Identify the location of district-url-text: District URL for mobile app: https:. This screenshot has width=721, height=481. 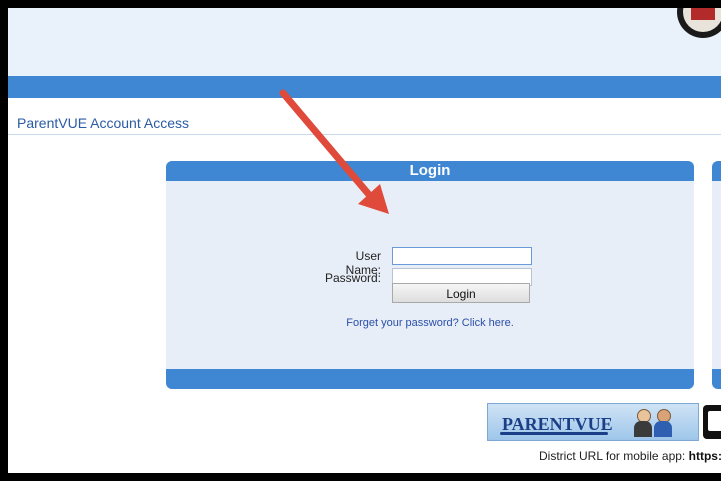
(630, 456).